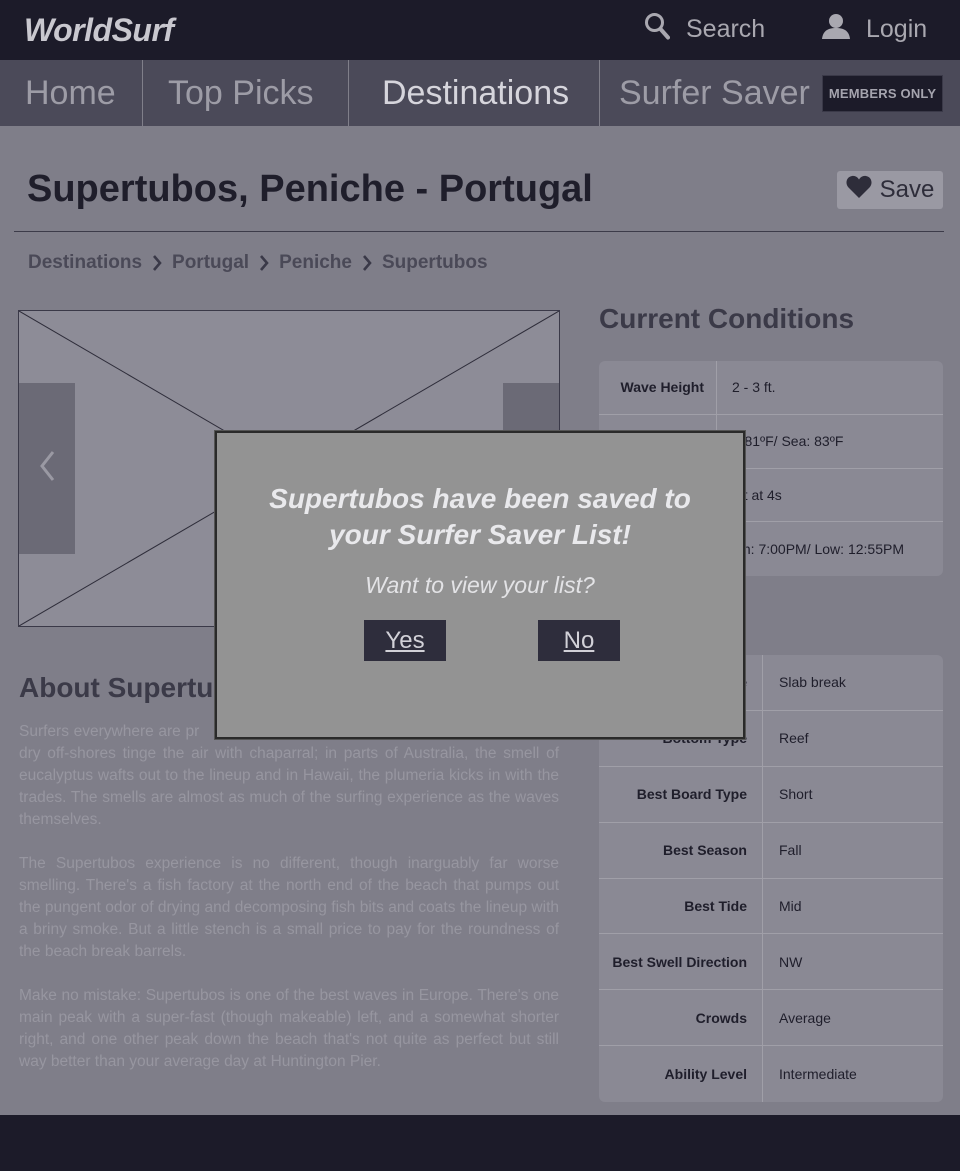 The width and height of the screenshot is (960, 1171). Describe the element at coordinates (771, 906) in the screenshot. I see `table-row: Best Tide Mid` at that location.